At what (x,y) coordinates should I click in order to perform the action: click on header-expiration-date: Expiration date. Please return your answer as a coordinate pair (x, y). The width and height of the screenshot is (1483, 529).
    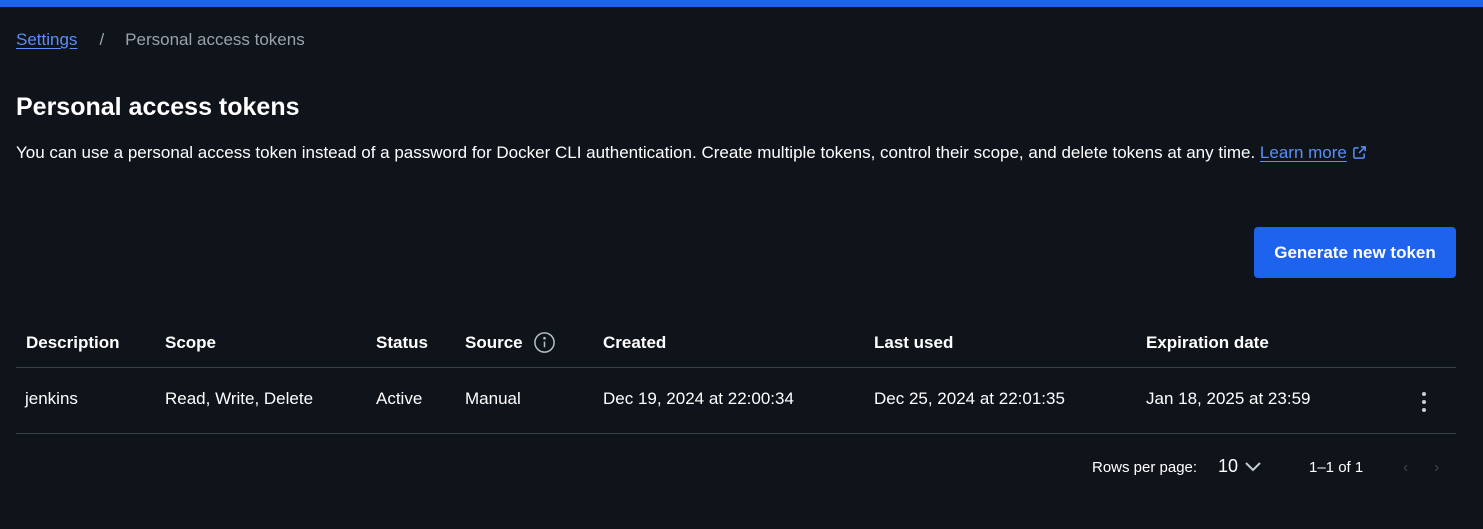
    Looking at the image, I should click on (1207, 343).